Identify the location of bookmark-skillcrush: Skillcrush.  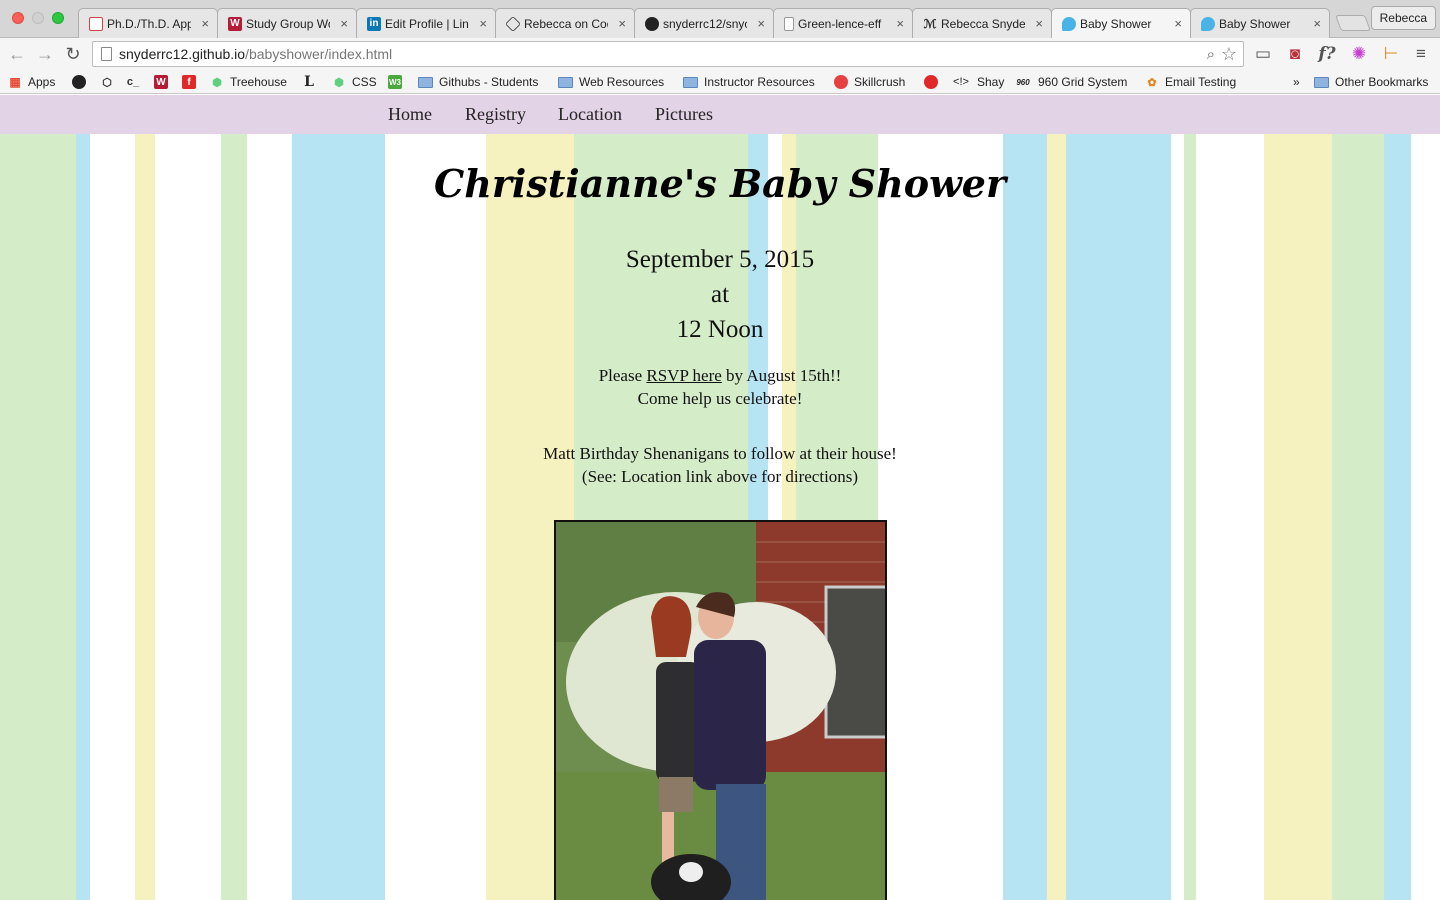
(869, 82).